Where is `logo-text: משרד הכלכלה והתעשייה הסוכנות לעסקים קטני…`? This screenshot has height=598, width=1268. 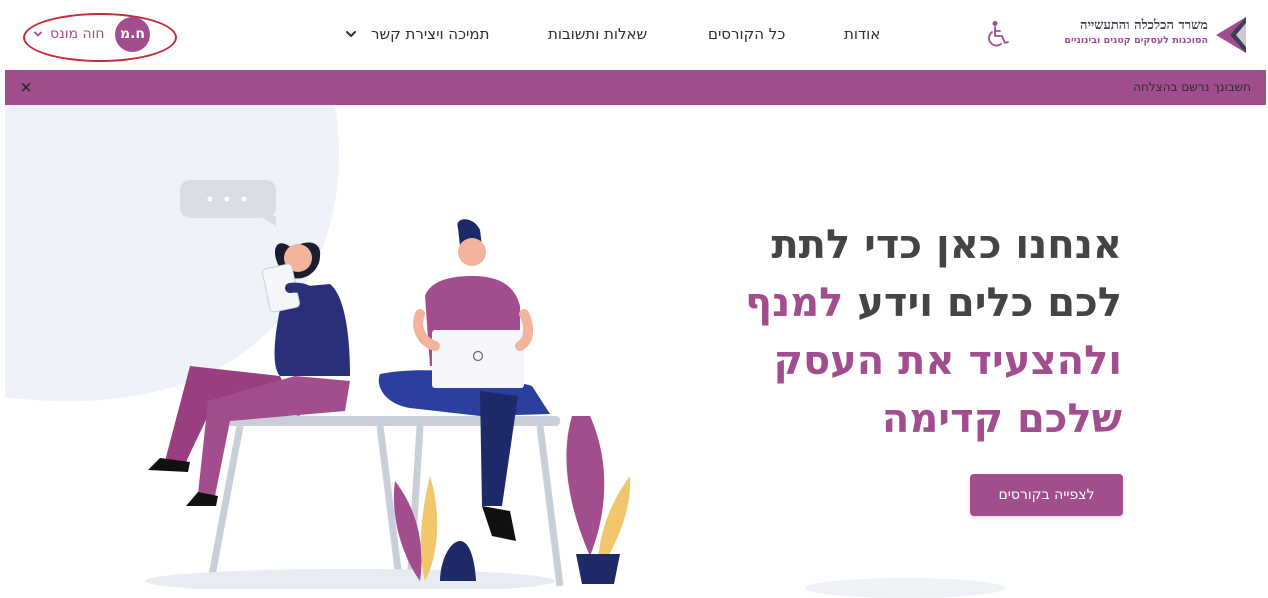
logo-text: משרד הכלכלה והתעשייה הסוכנות לעסקים קטני… is located at coordinates (1136, 32).